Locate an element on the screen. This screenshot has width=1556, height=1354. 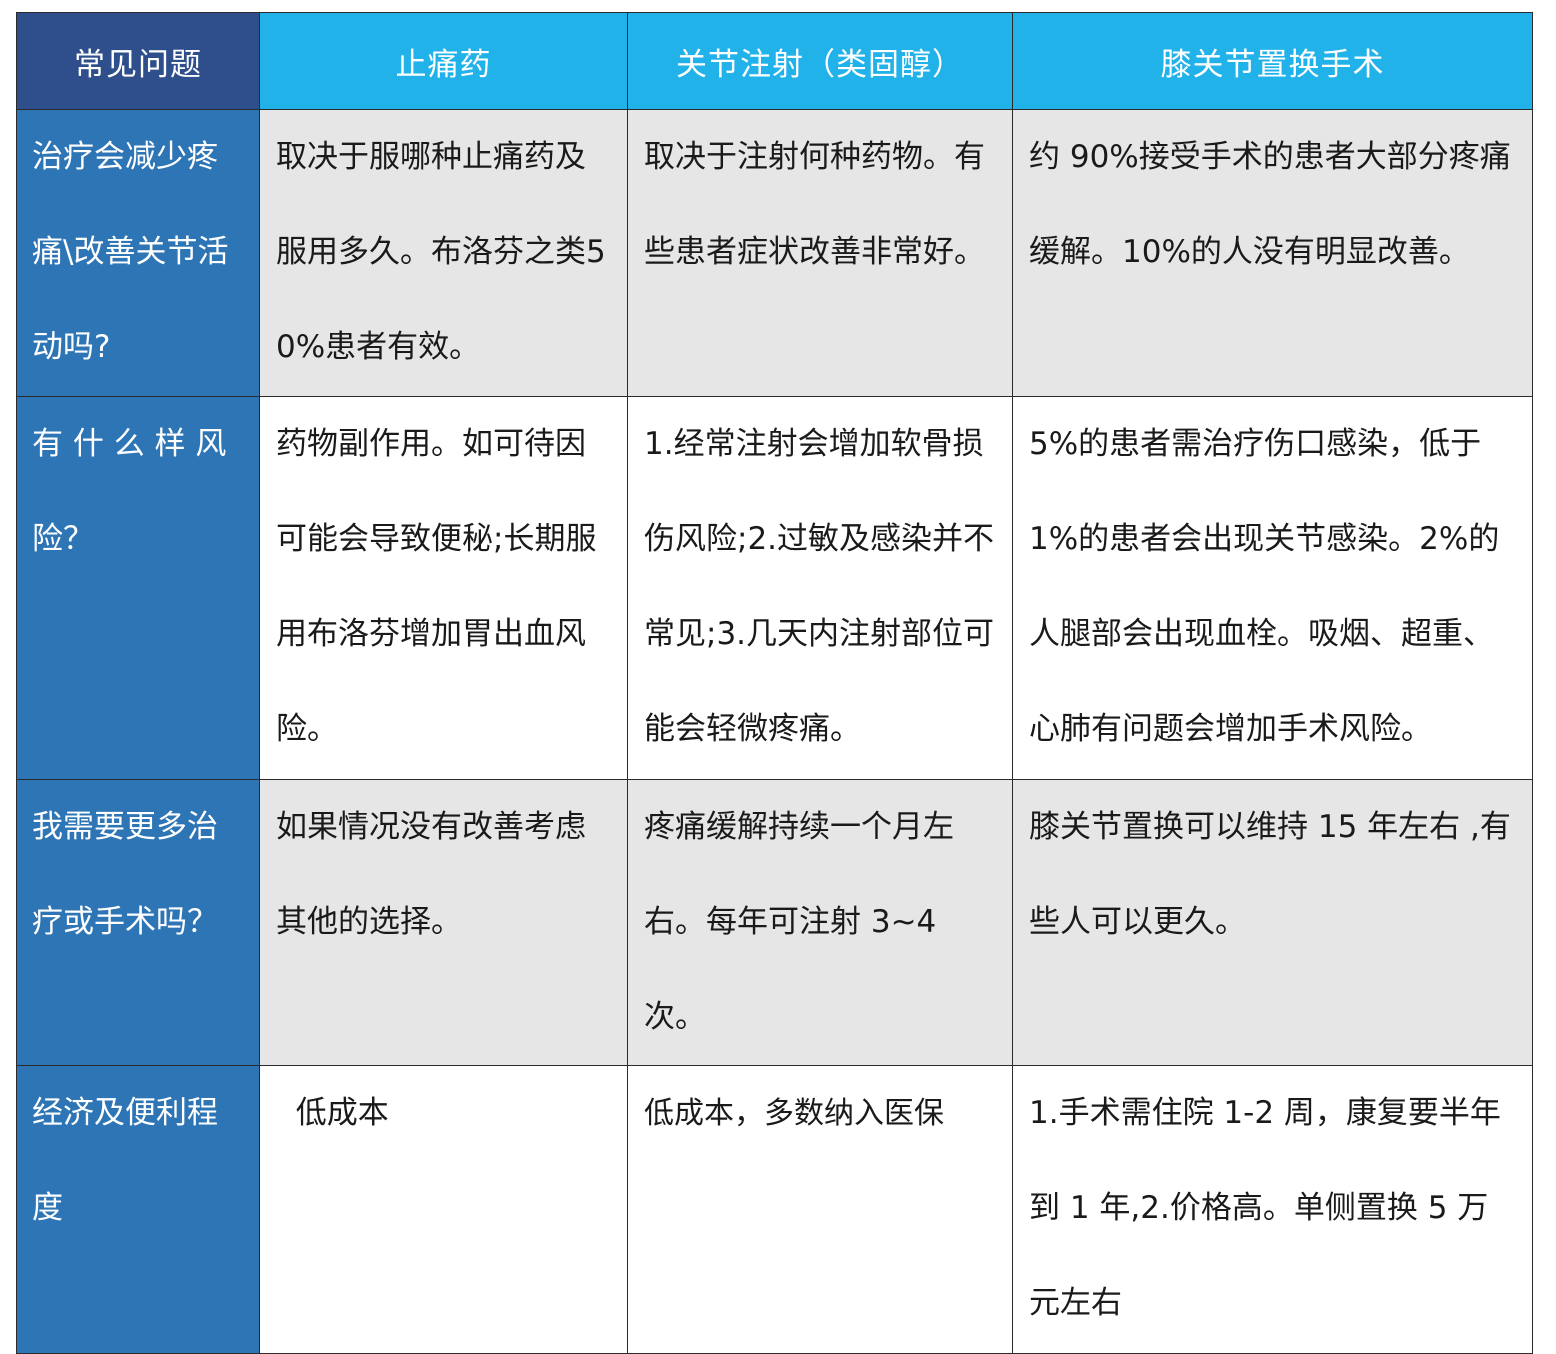
answer-cell-painkillers: 药物副作用。如可待因可能会导致便秘;长期服用布洛芬增加胃出血风险。 is located at coordinates (443, 588).